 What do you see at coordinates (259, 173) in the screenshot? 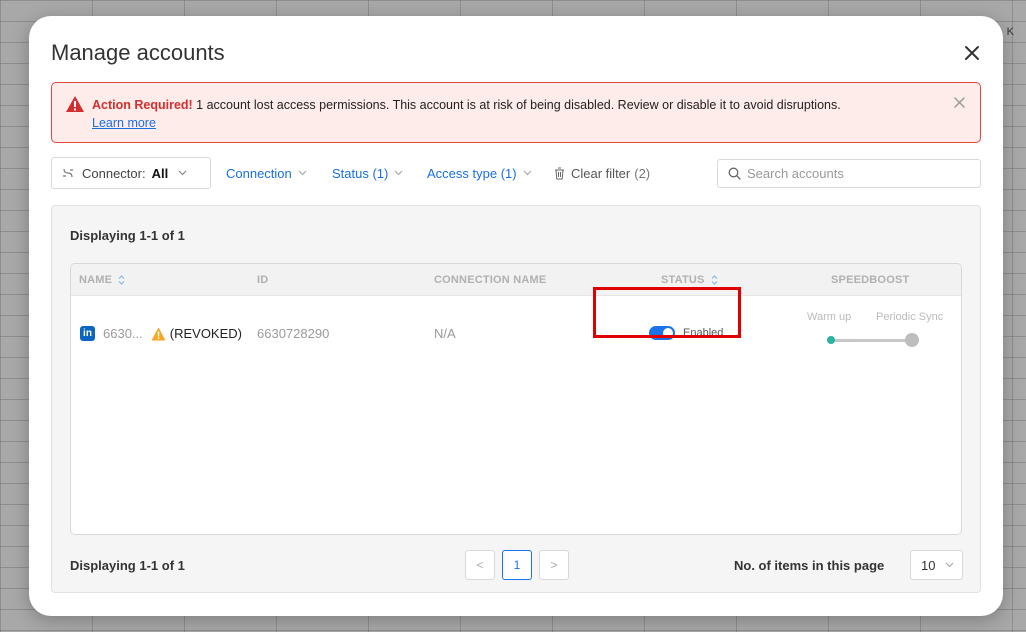
I see `connection-filter-label: Connection` at bounding box center [259, 173].